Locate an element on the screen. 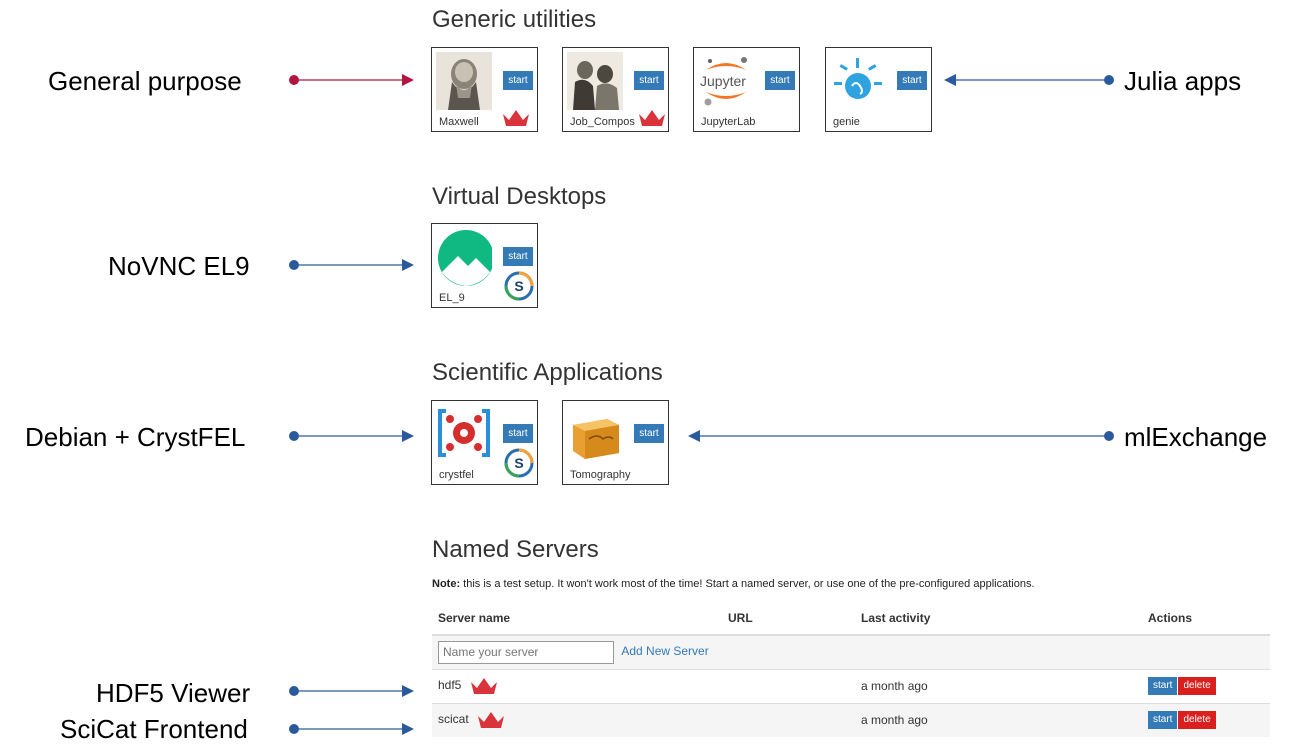 The width and height of the screenshot is (1291, 745). server-name-scicat: scicat is located at coordinates (453, 719).